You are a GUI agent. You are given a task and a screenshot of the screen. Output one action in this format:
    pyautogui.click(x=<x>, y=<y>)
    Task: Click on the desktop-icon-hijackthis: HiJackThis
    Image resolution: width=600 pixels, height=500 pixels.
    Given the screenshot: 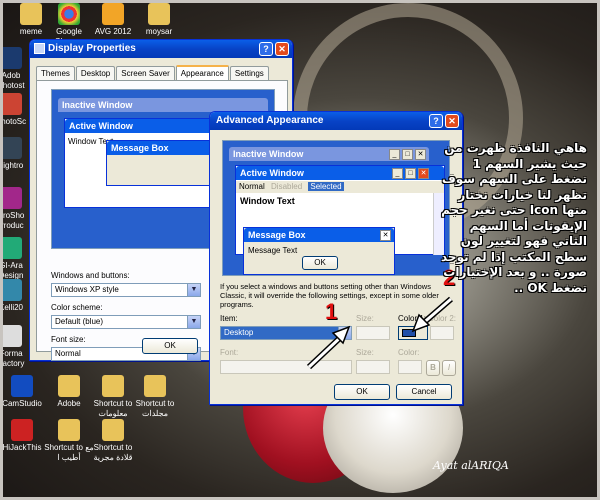 What is the action you would take?
    pyautogui.click(x=25, y=436)
    